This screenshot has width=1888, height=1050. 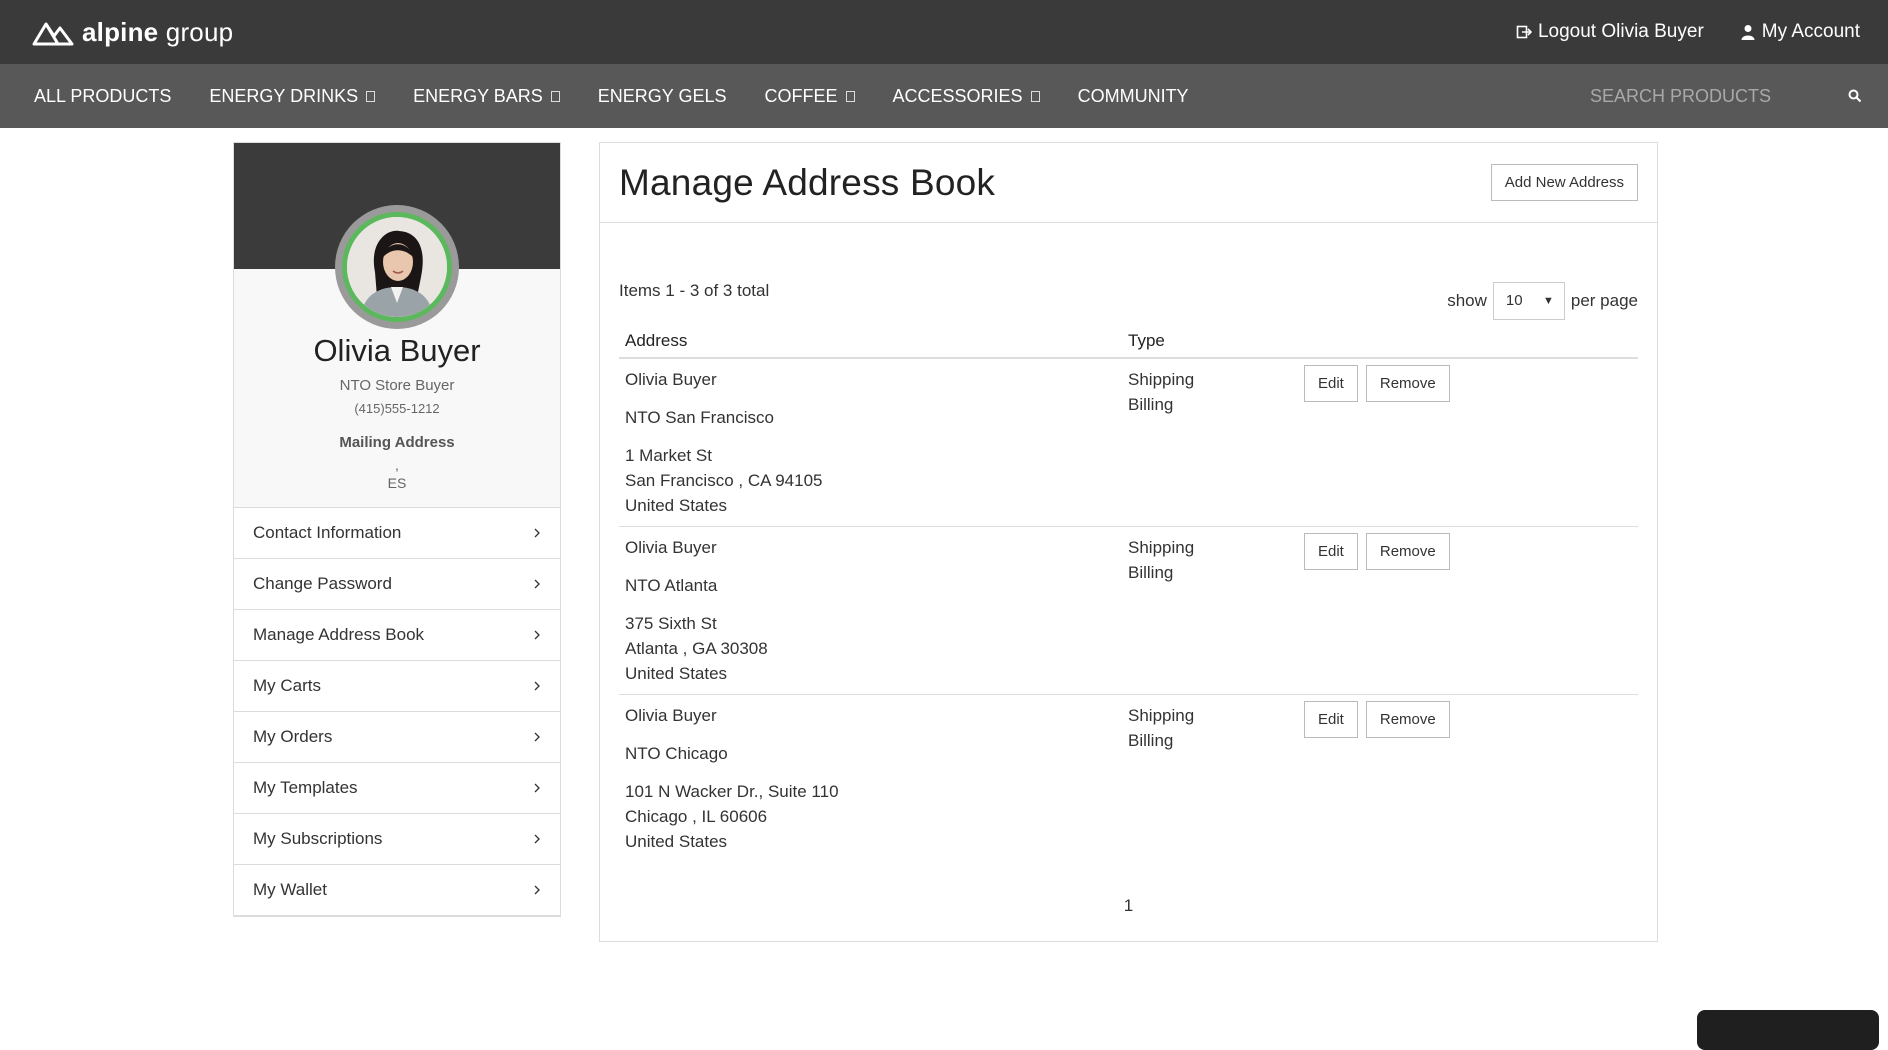 What do you see at coordinates (290, 889) in the screenshot?
I see `side-menu-item-label: My Wallet` at bounding box center [290, 889].